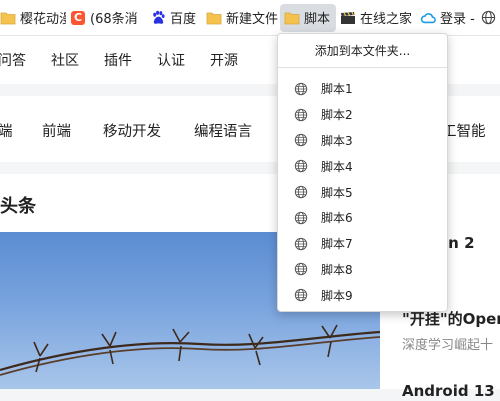 Image resolution: width=500 pixels, height=401 pixels. I want to click on dropdown-item-label: 脚本4, so click(337, 166).